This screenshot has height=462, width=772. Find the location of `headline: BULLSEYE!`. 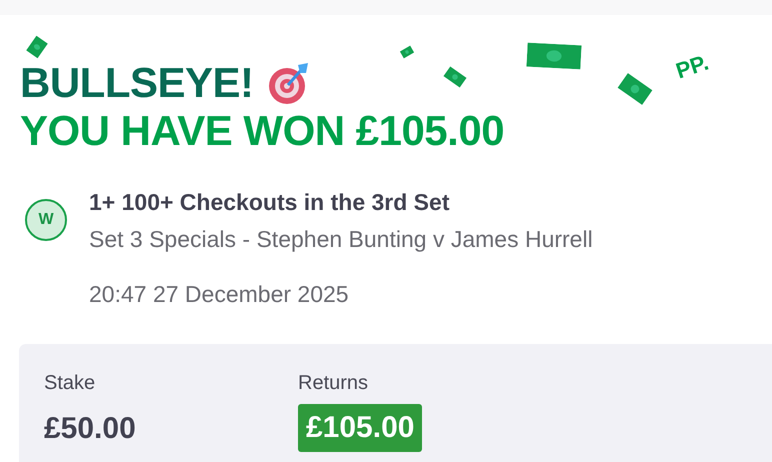

headline: BULLSEYE! is located at coordinates (137, 83).